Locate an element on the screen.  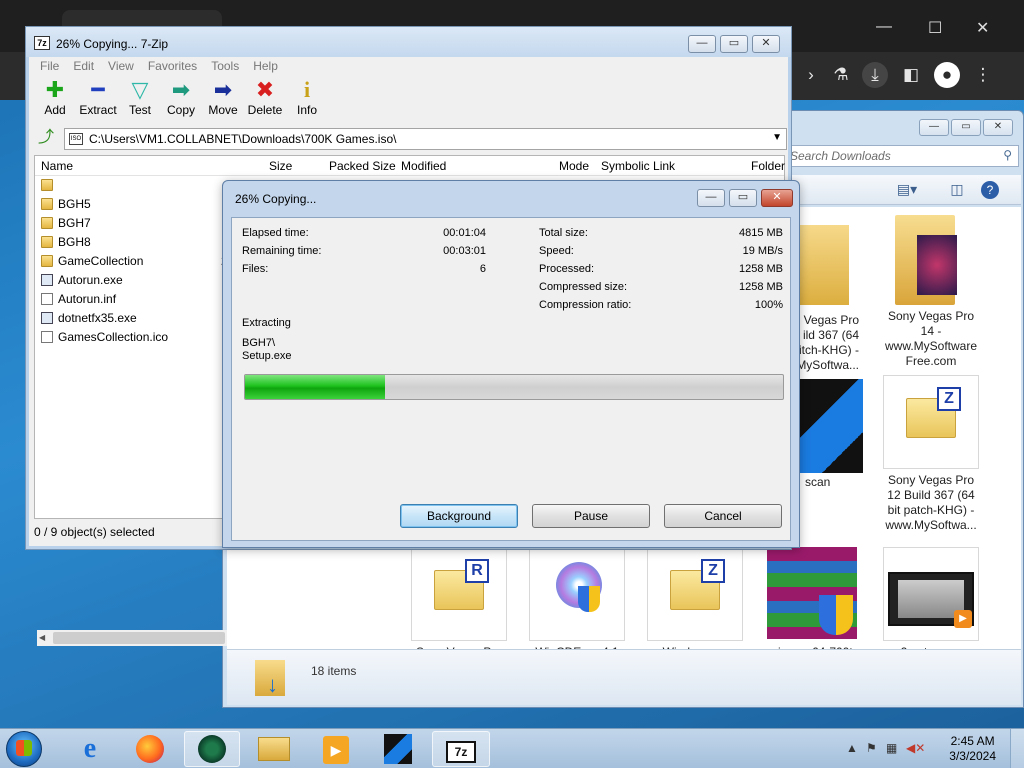
progress-minimize-button: — is located at coordinates (711, 198).